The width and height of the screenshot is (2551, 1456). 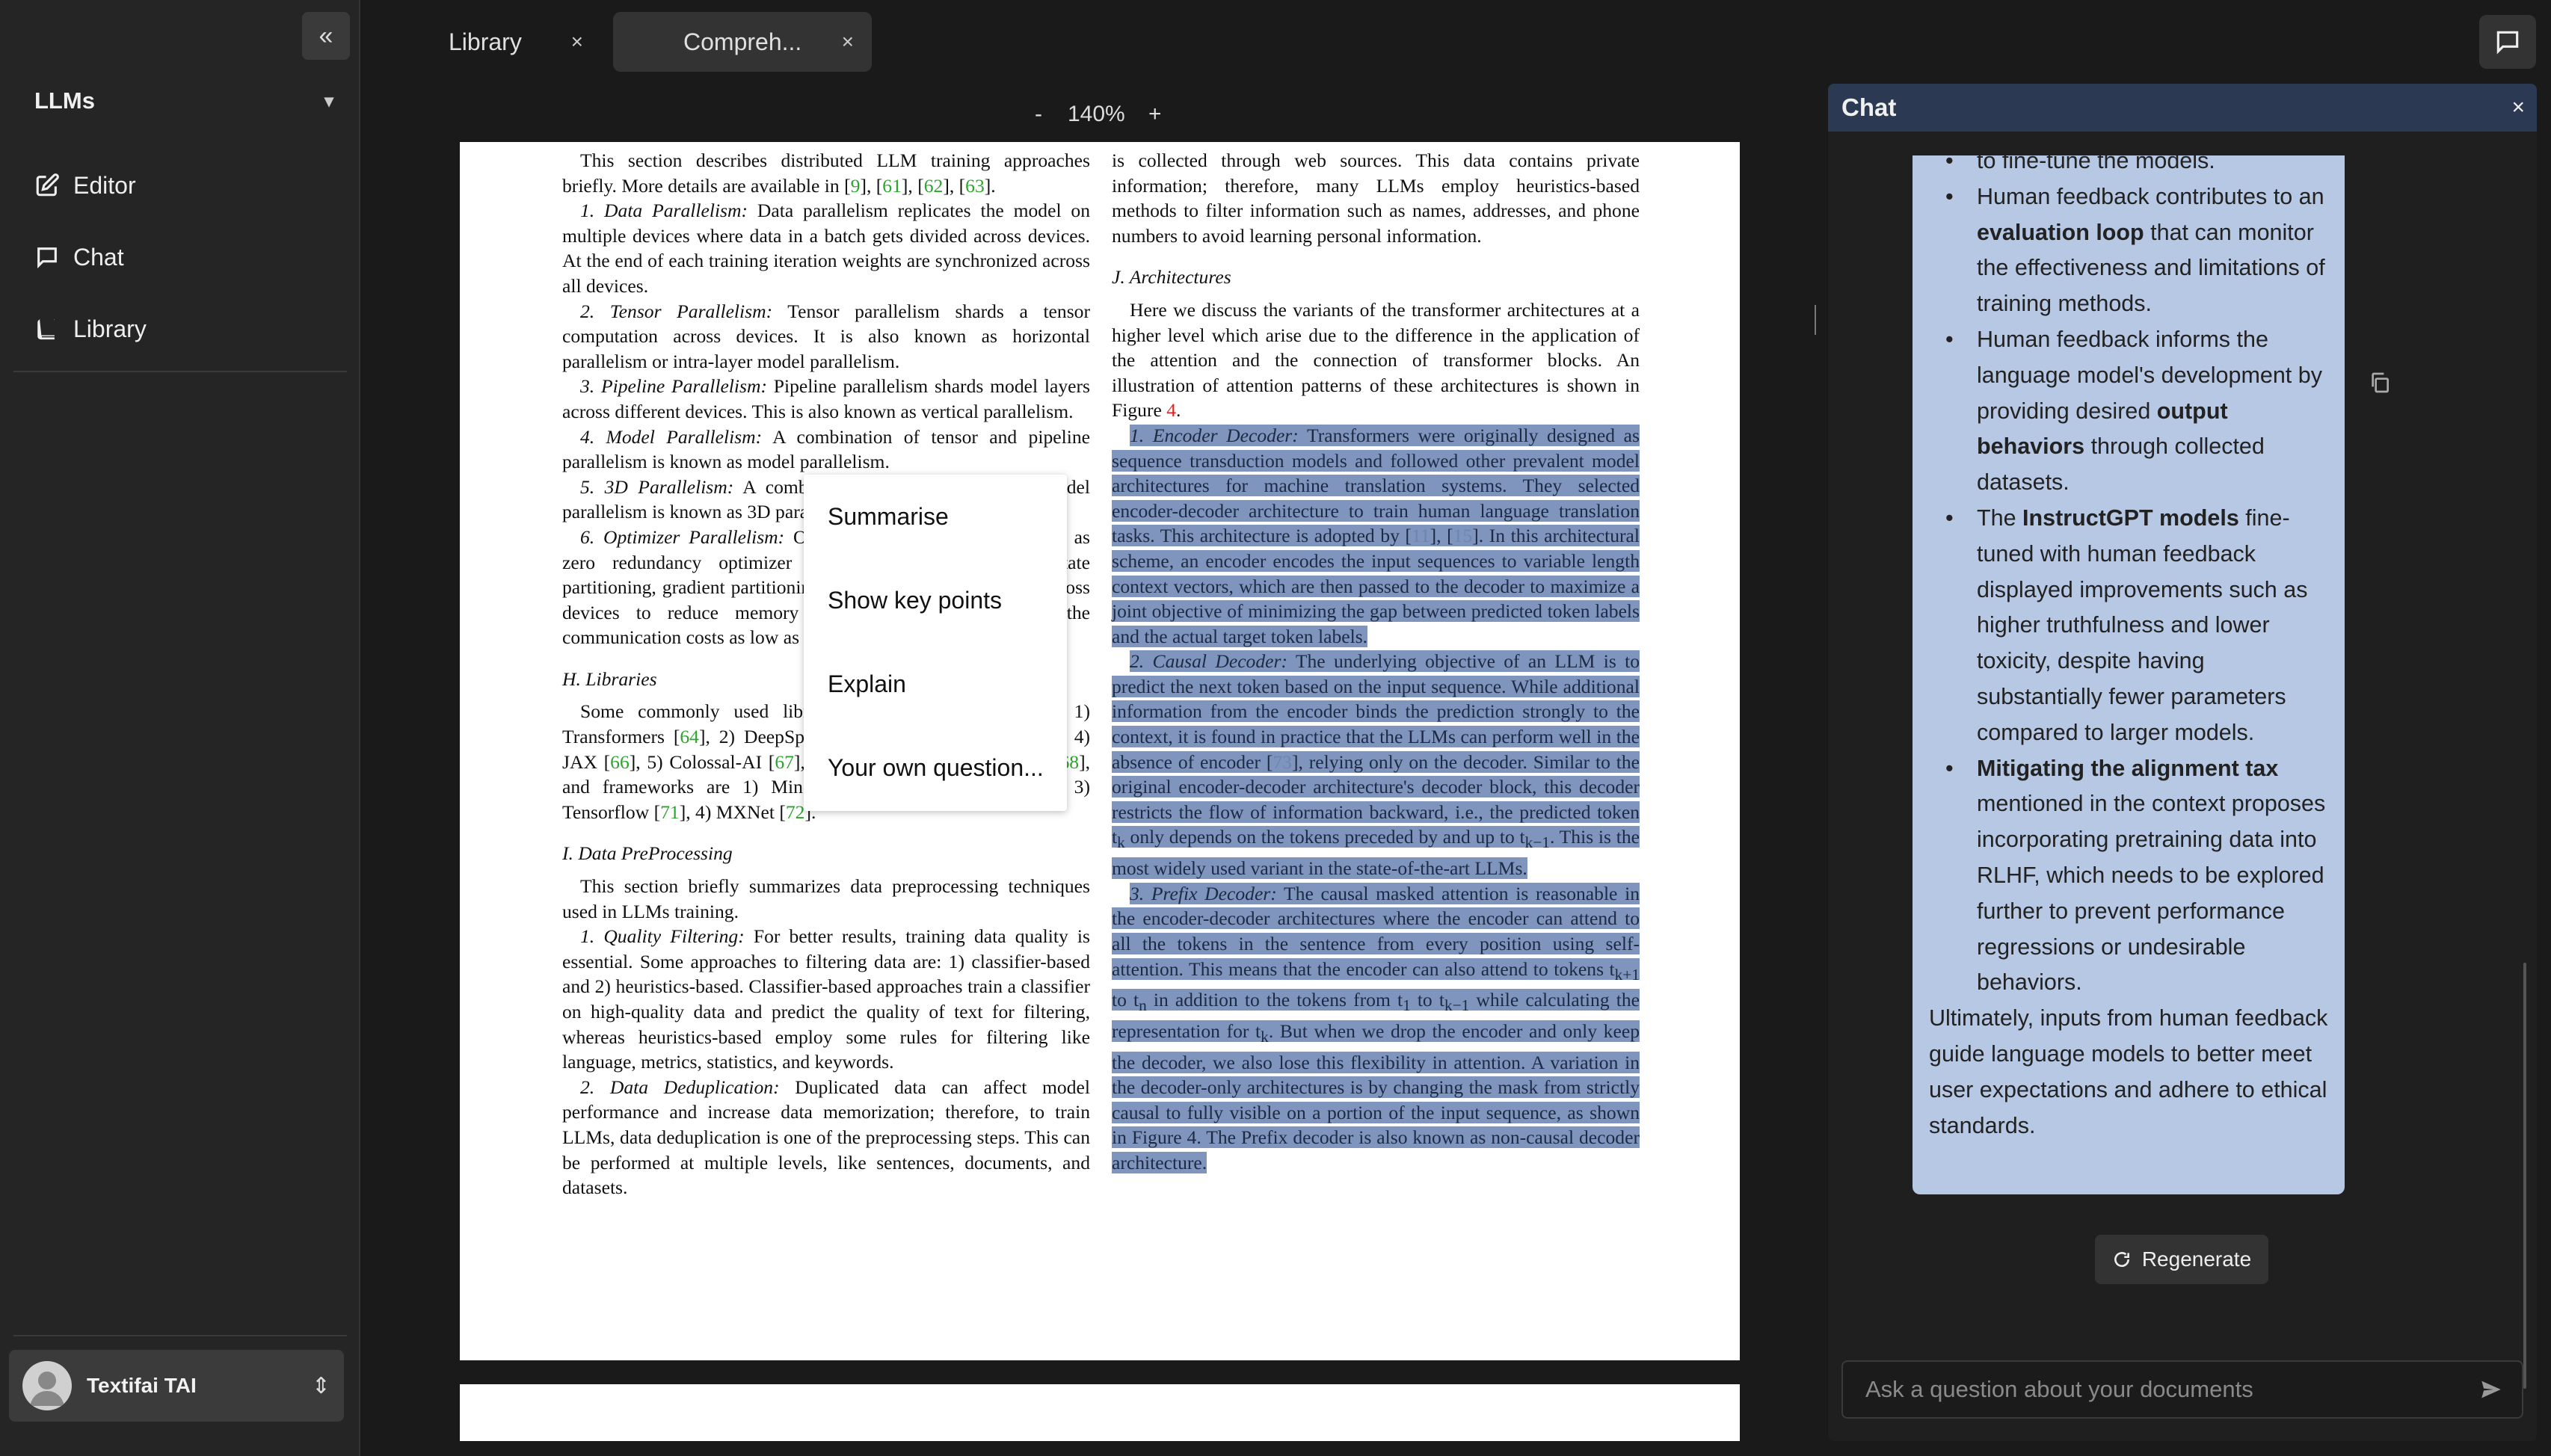 What do you see at coordinates (2524, 1176) in the screenshot?
I see `chat-scrollbar` at bounding box center [2524, 1176].